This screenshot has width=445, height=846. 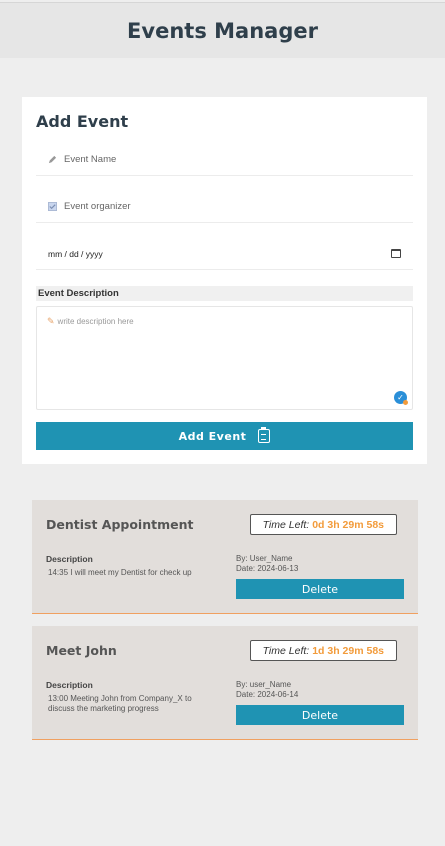 I want to click on event-meta: By: user_Name Date: 2024-06-14, so click(x=267, y=690).